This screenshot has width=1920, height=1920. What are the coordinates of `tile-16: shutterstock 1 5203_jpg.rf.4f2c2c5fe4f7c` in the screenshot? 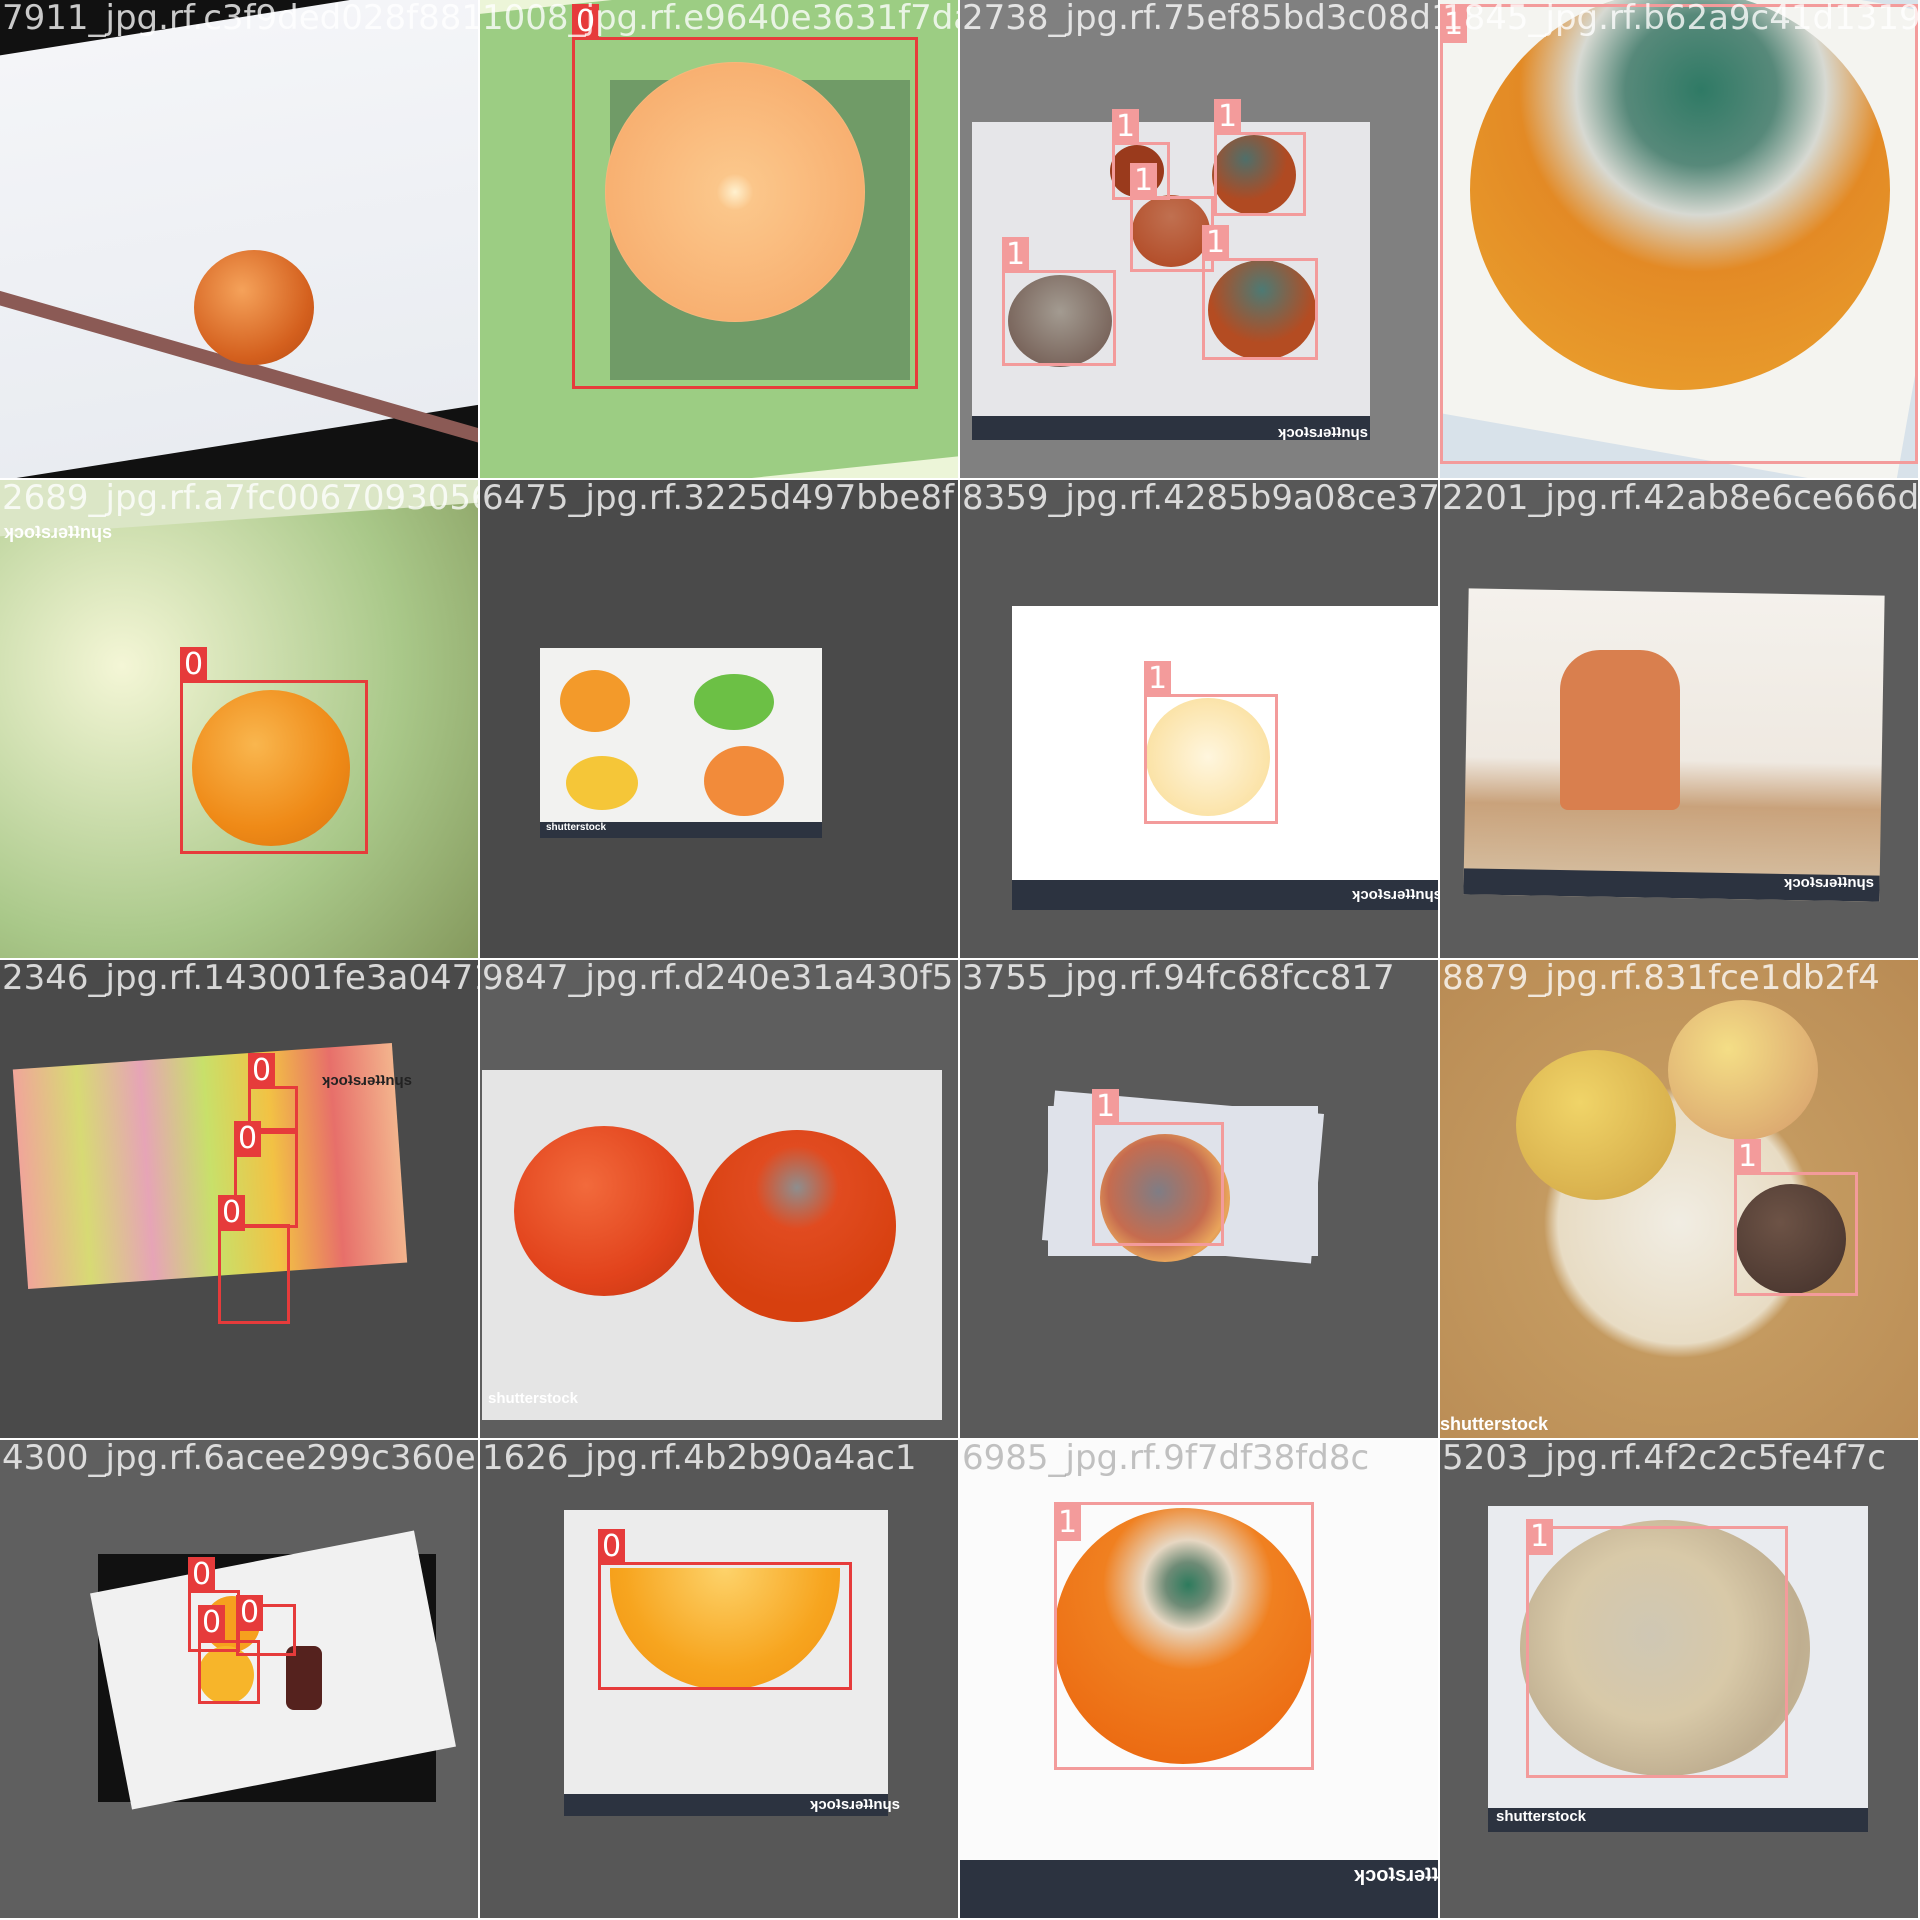 It's located at (1679, 1679).